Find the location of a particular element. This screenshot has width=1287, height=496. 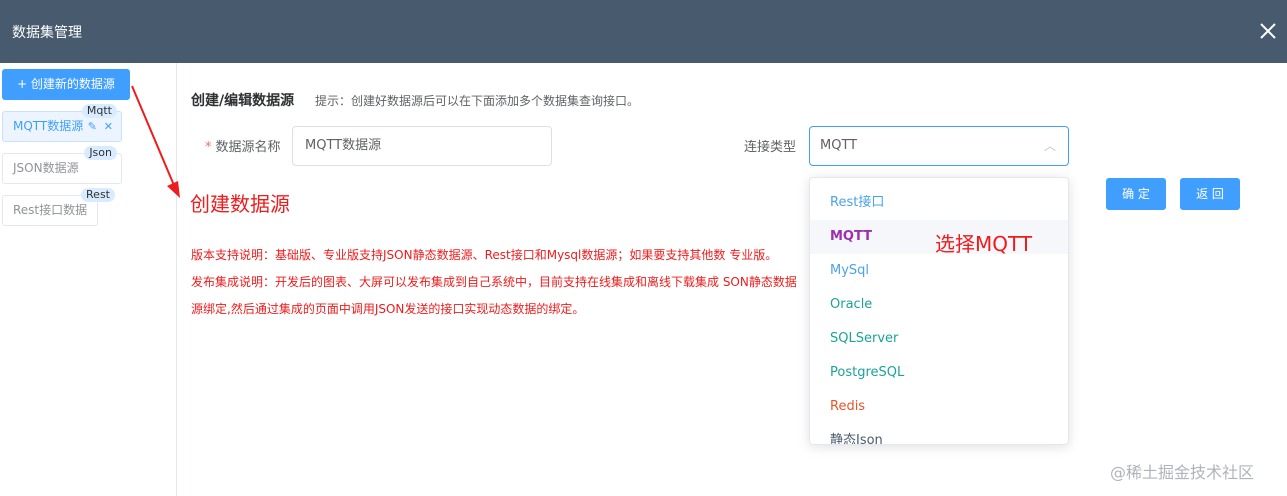

close-icon is located at coordinates (1268, 31).